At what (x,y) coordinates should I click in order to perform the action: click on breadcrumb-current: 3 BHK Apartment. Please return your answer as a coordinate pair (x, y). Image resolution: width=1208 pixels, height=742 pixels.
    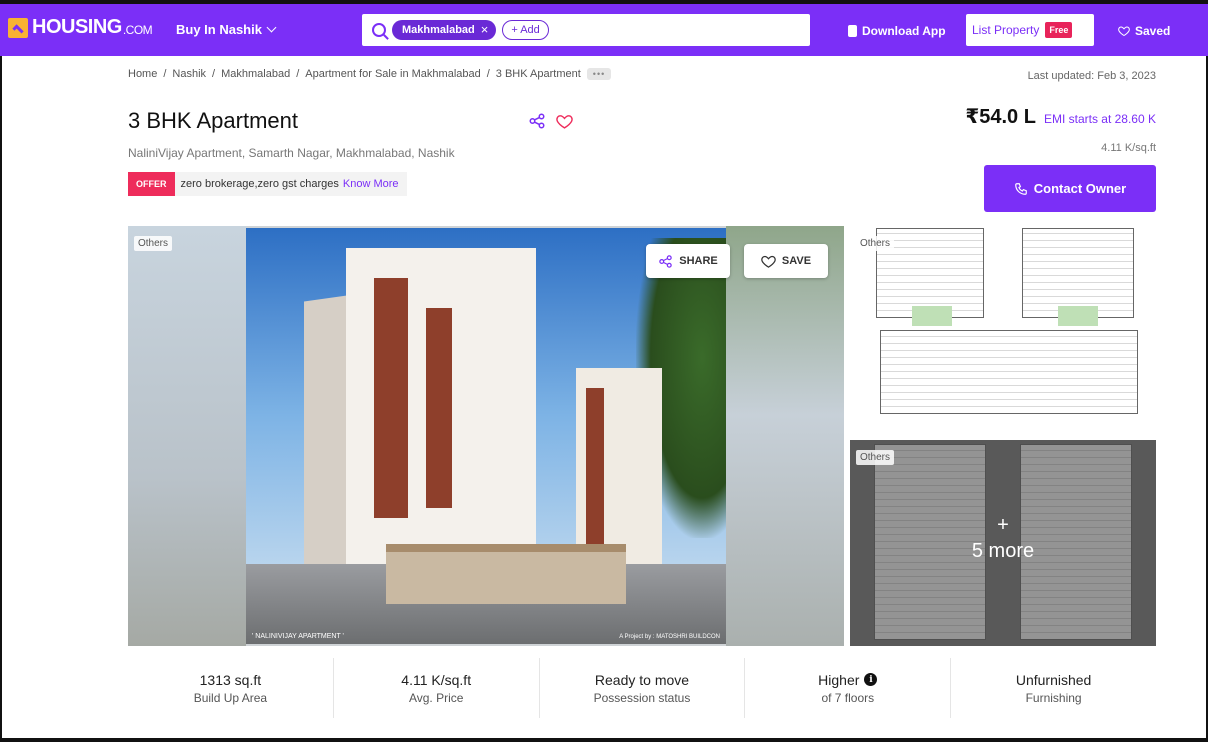
    Looking at the image, I should click on (538, 74).